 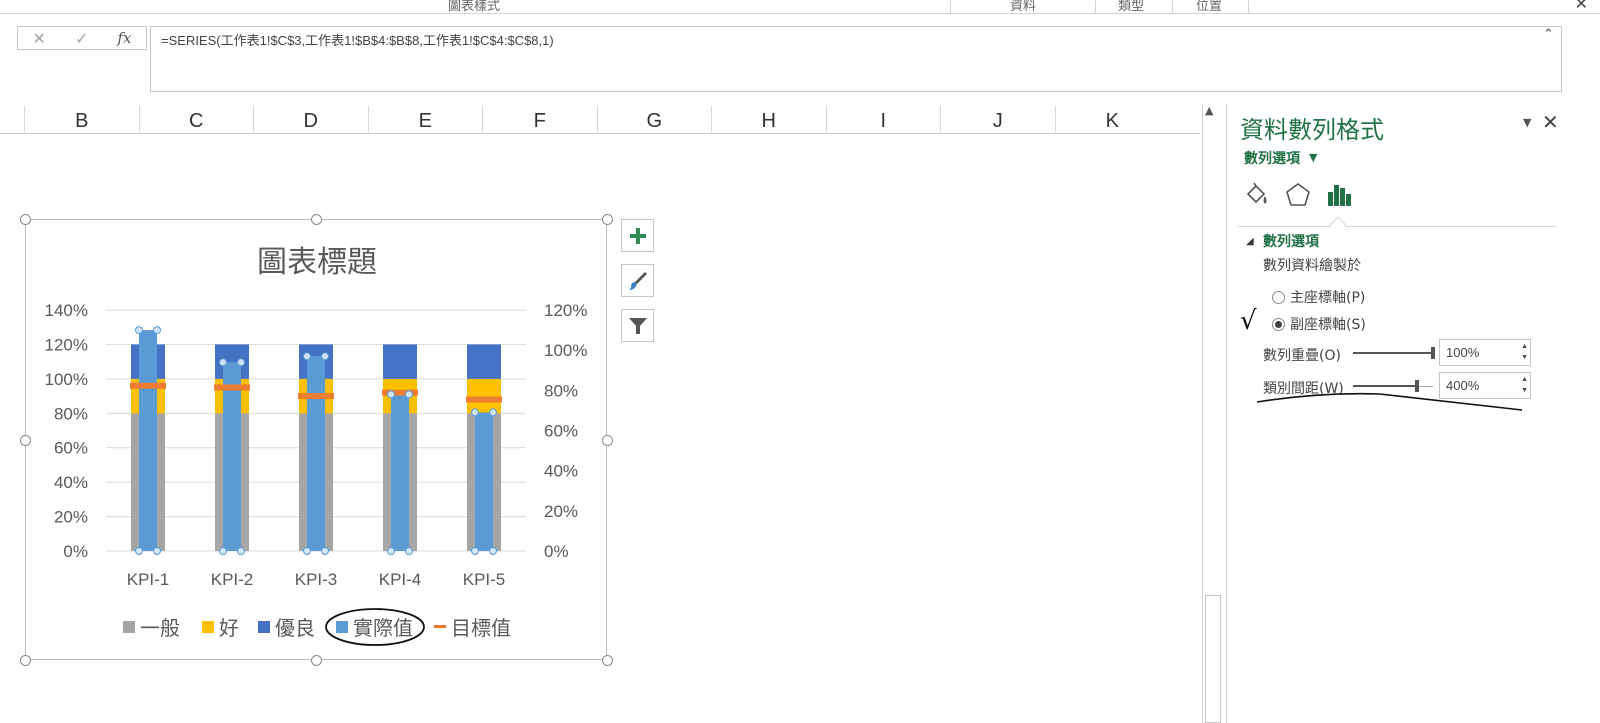 What do you see at coordinates (800, 7) in the screenshot?
I see `ribbon-strip: 圖表樣式 資料 類型 位置` at bounding box center [800, 7].